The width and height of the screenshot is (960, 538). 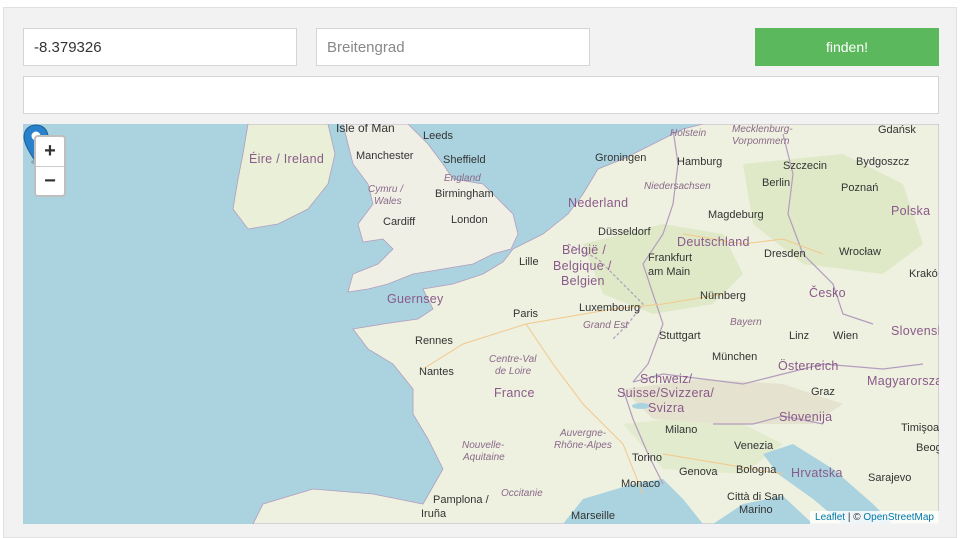 I want to click on map-label: Berlin, so click(x=776, y=183).